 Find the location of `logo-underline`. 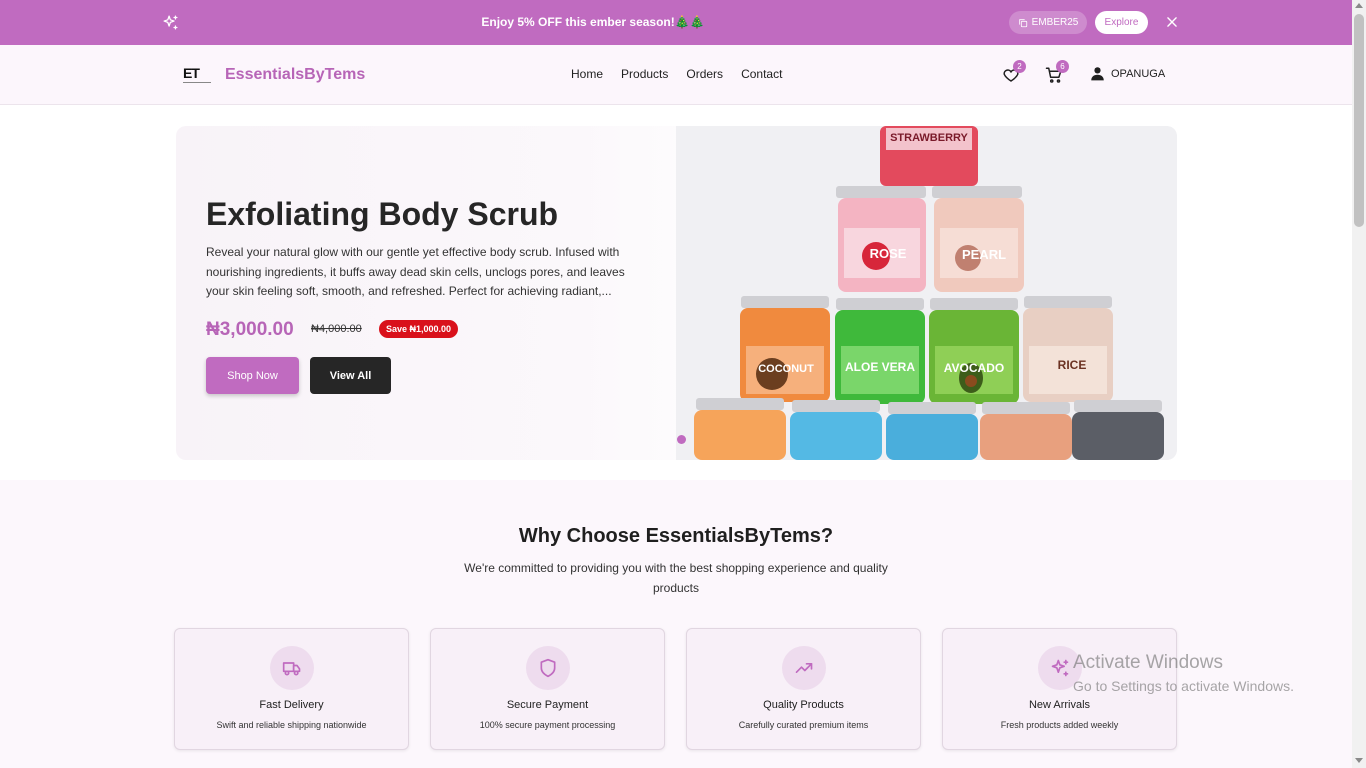

logo-underline is located at coordinates (197, 82).